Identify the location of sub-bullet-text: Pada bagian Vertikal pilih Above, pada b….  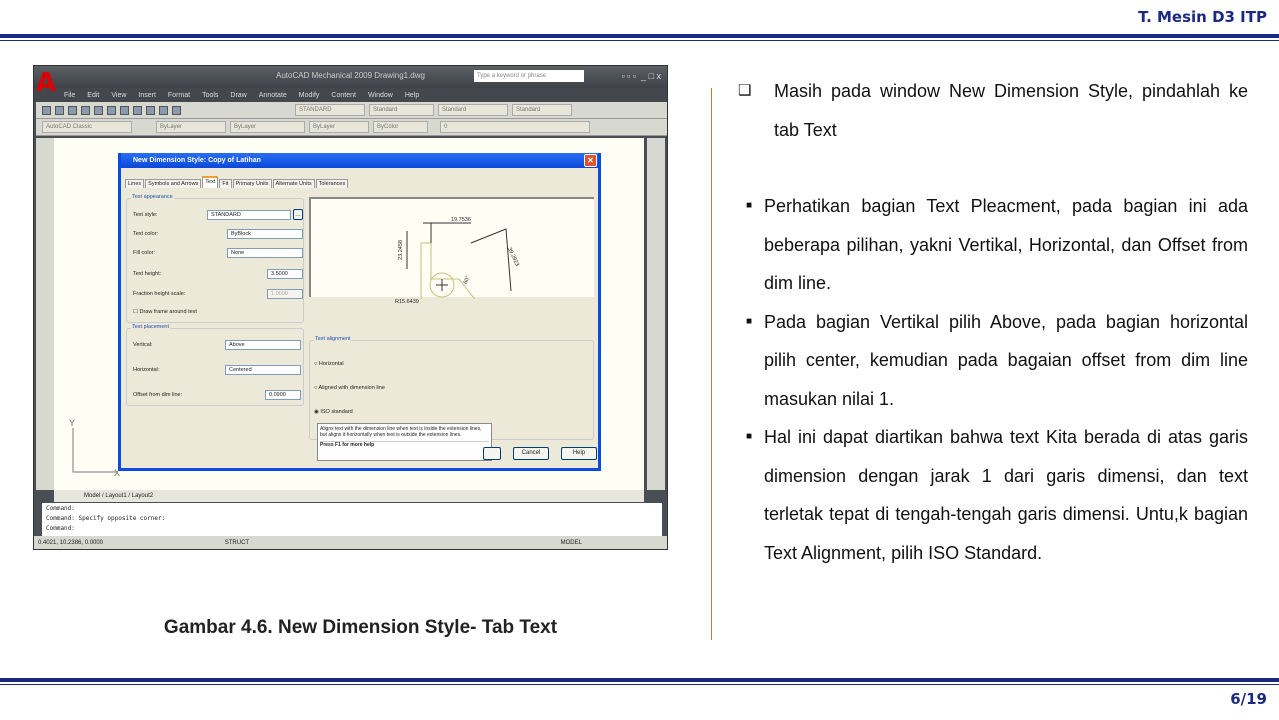
(1006, 360).